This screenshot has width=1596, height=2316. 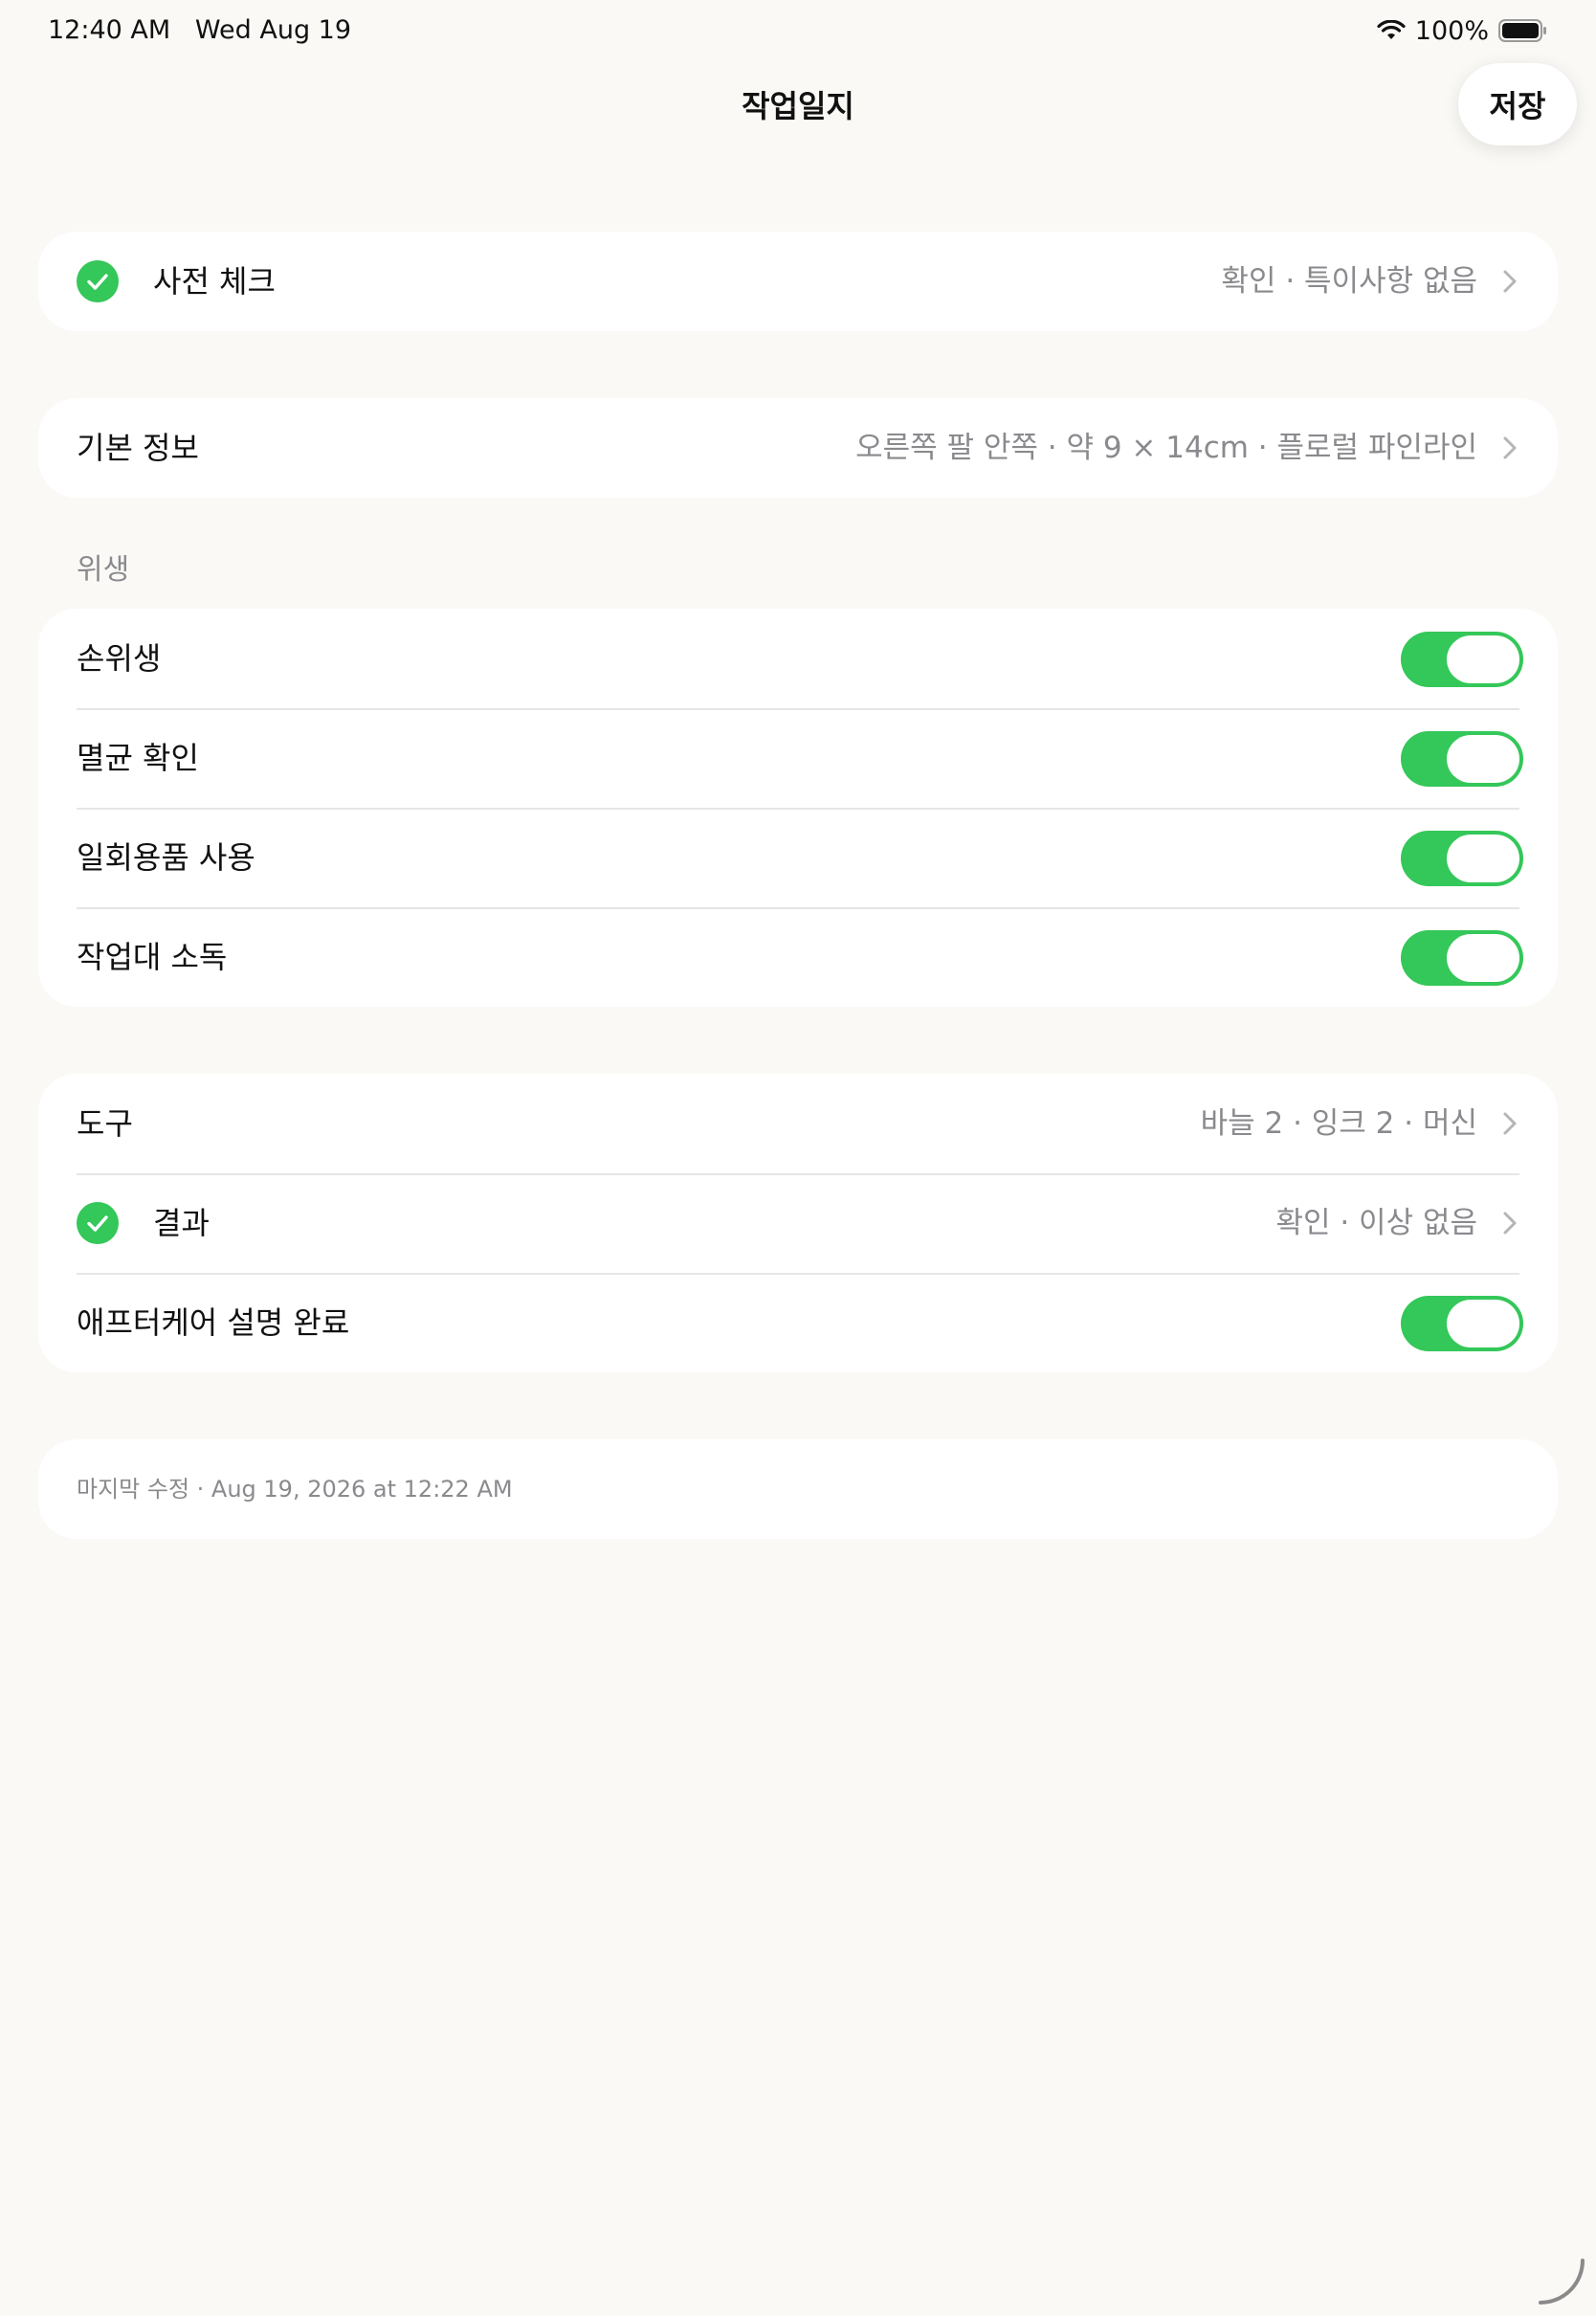 What do you see at coordinates (295, 1489) in the screenshot?
I see `last-modified-text: 마지막 수정 · Aug 19, 2026 at 12:22 AM` at bounding box center [295, 1489].